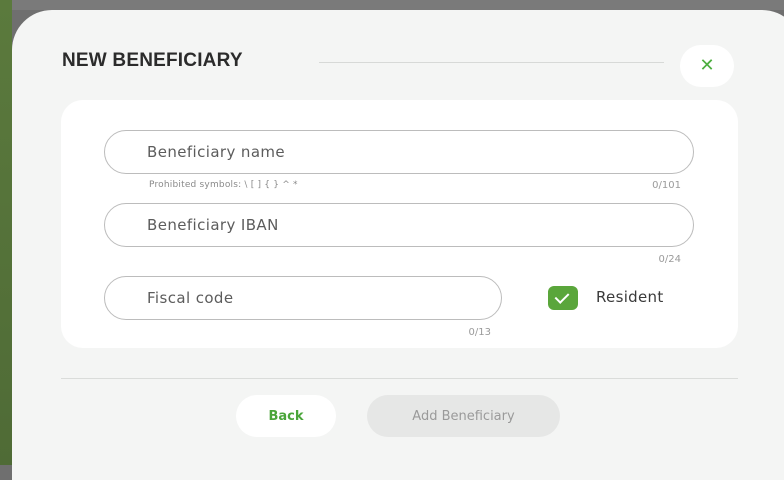 The image size is (784, 480). What do you see at coordinates (303, 298) in the screenshot?
I see `fiscal-code-input` at bounding box center [303, 298].